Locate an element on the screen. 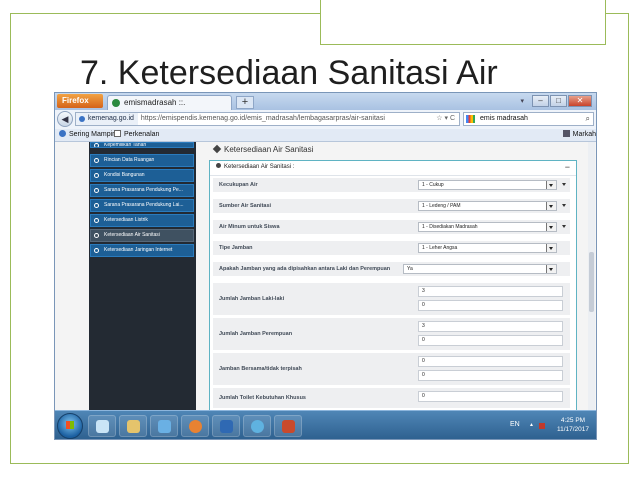 The height and width of the screenshot is (478, 638). close-button: ✕ is located at coordinates (580, 101).